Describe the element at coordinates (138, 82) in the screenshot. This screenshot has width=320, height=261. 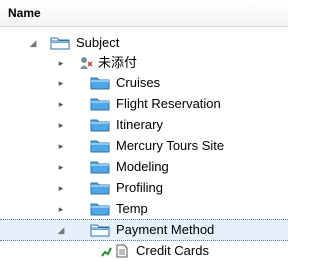
I see `tree-node-label: Cruises` at that location.